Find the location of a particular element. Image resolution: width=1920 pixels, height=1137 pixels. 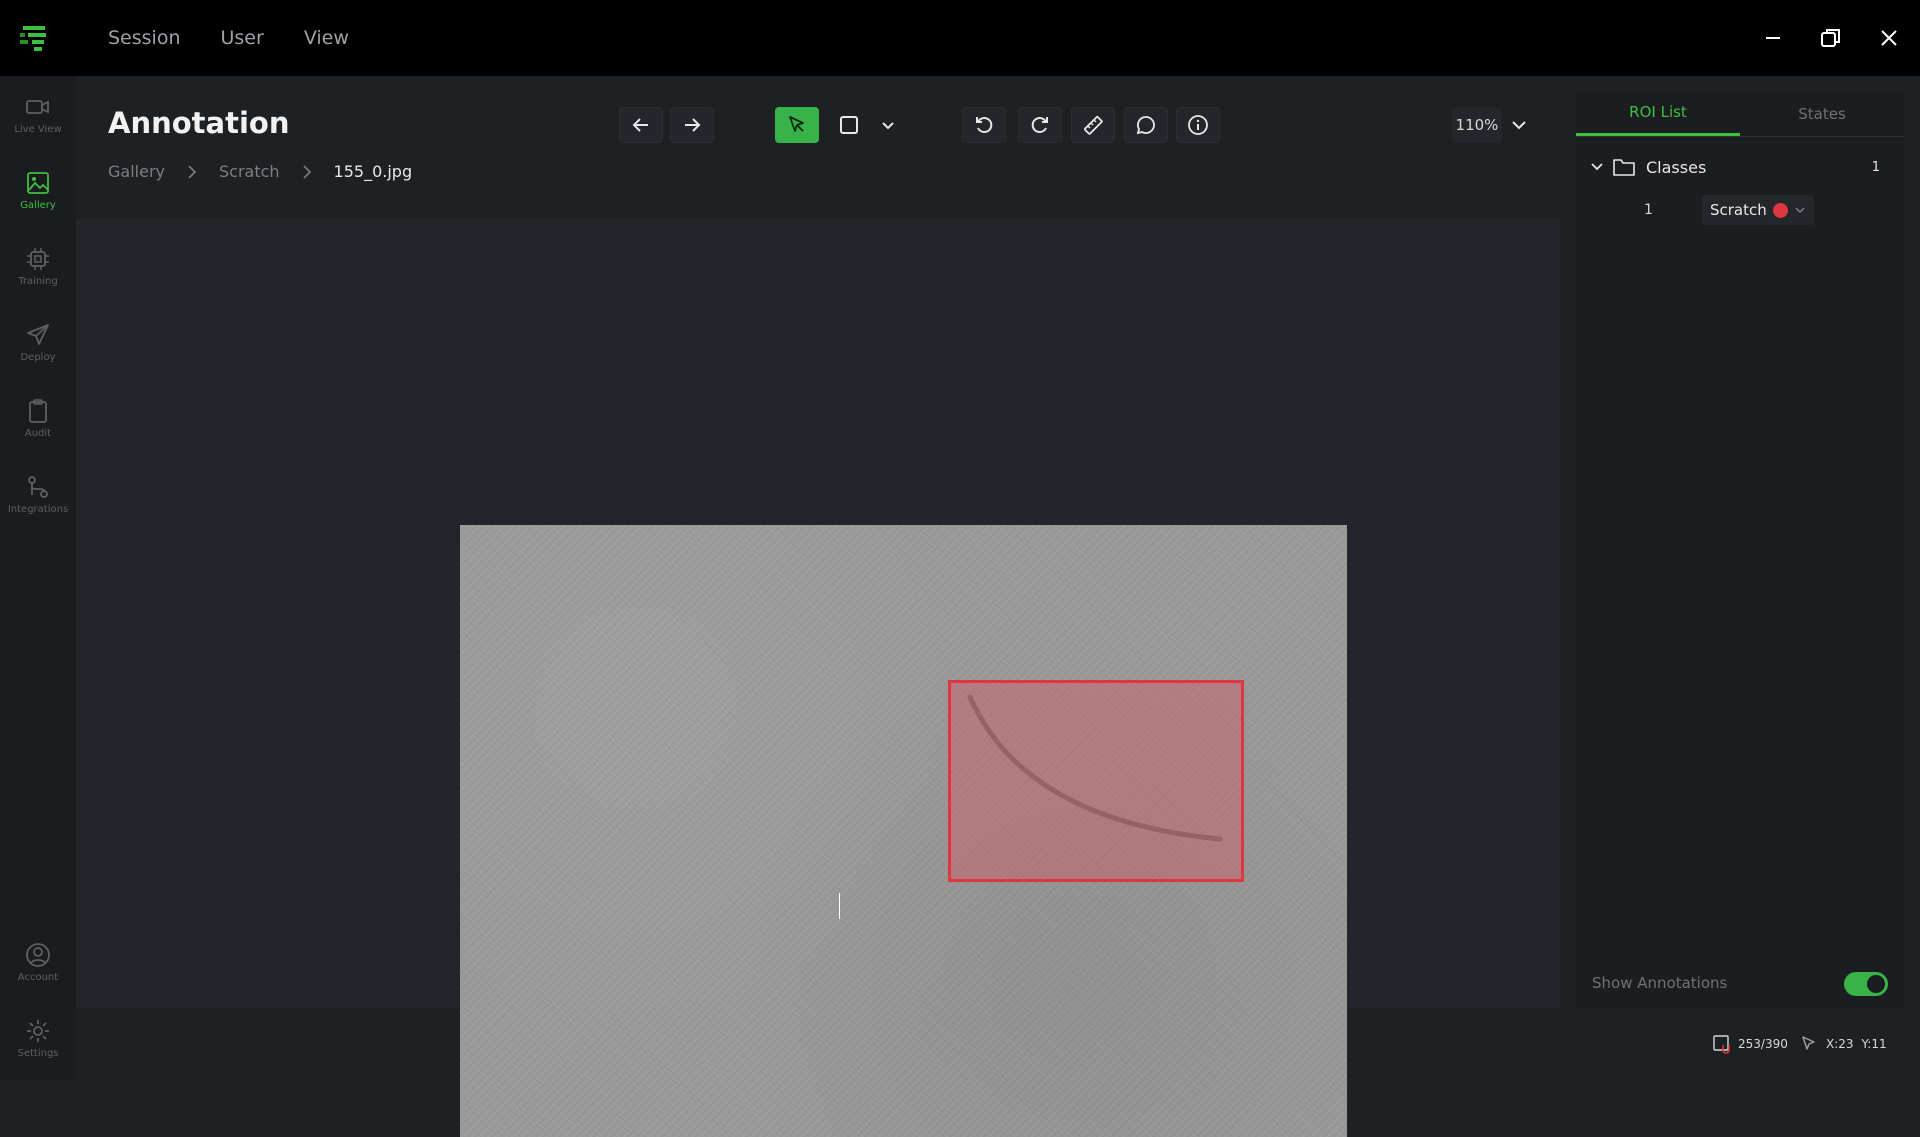

cursor-y: Y:11 is located at coordinates (1874, 1044).